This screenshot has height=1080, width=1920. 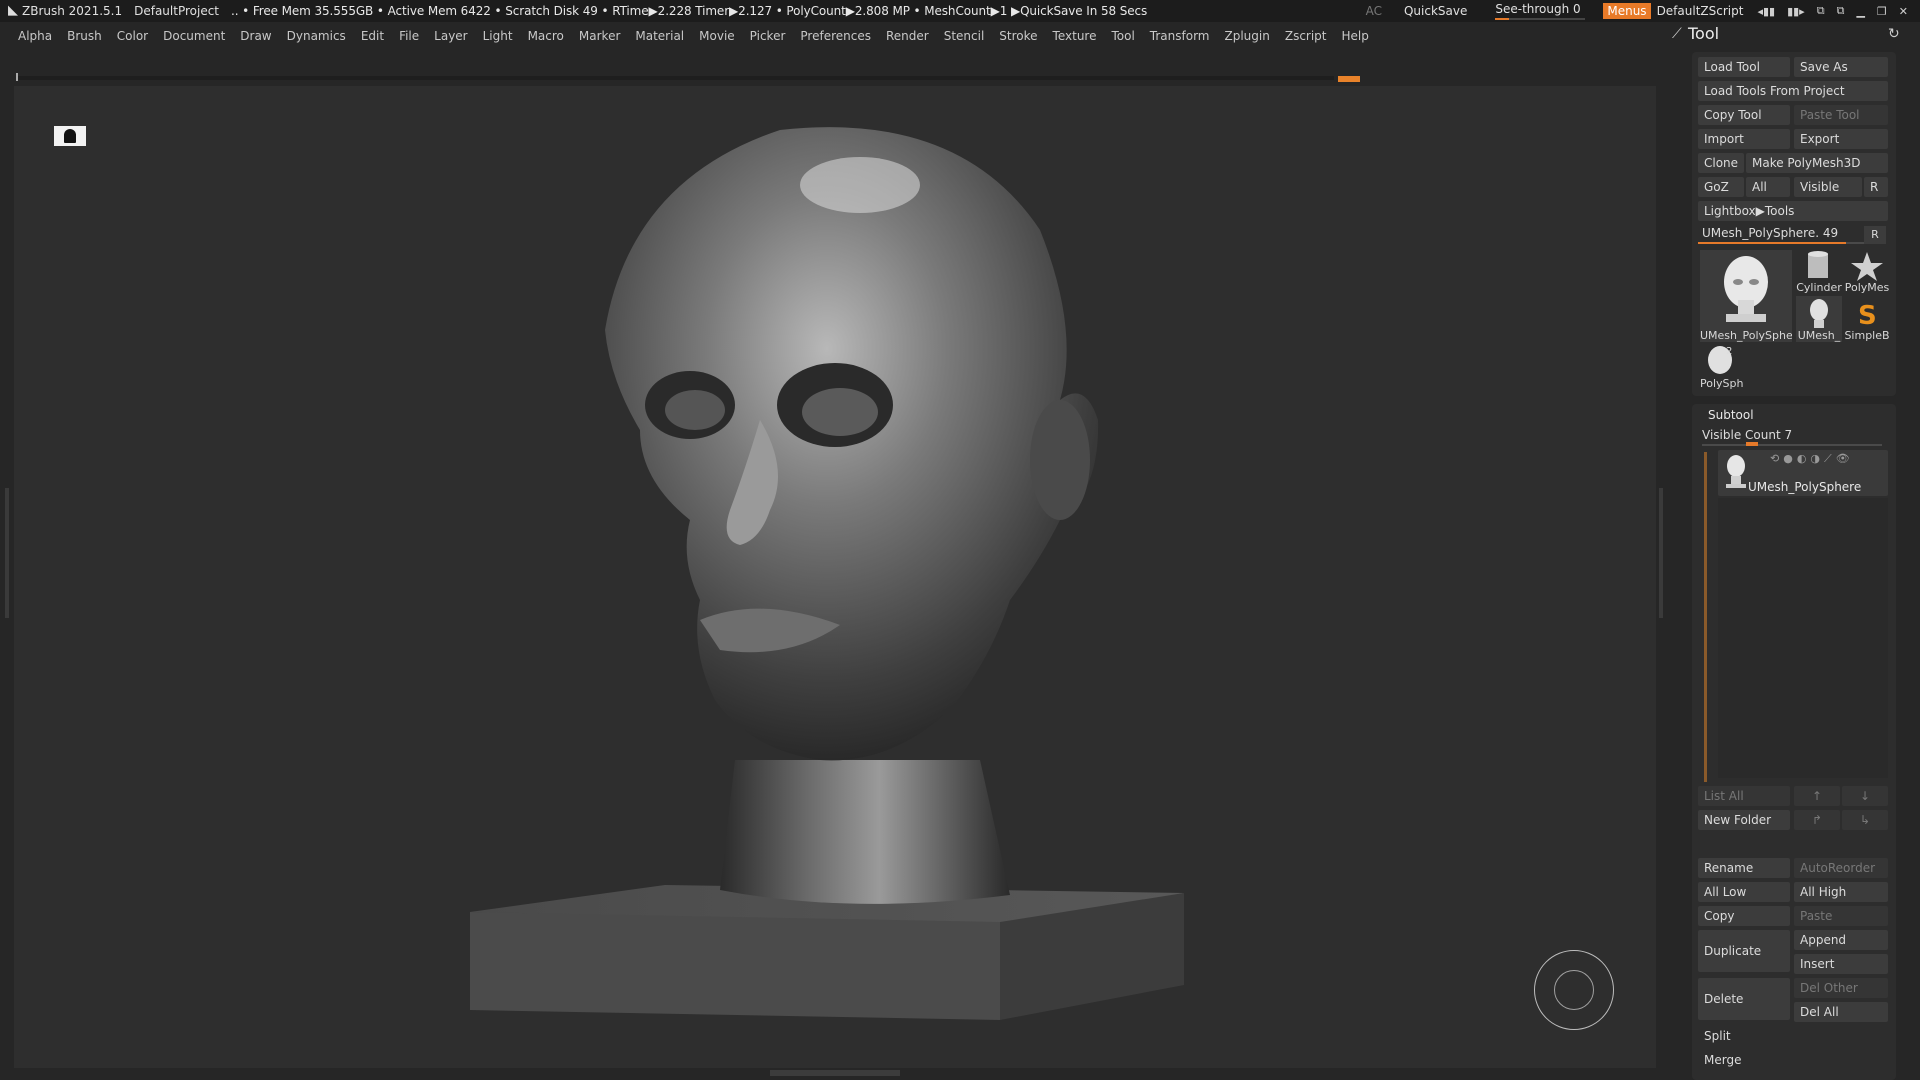 I want to click on ear, so click(x=1060, y=460).